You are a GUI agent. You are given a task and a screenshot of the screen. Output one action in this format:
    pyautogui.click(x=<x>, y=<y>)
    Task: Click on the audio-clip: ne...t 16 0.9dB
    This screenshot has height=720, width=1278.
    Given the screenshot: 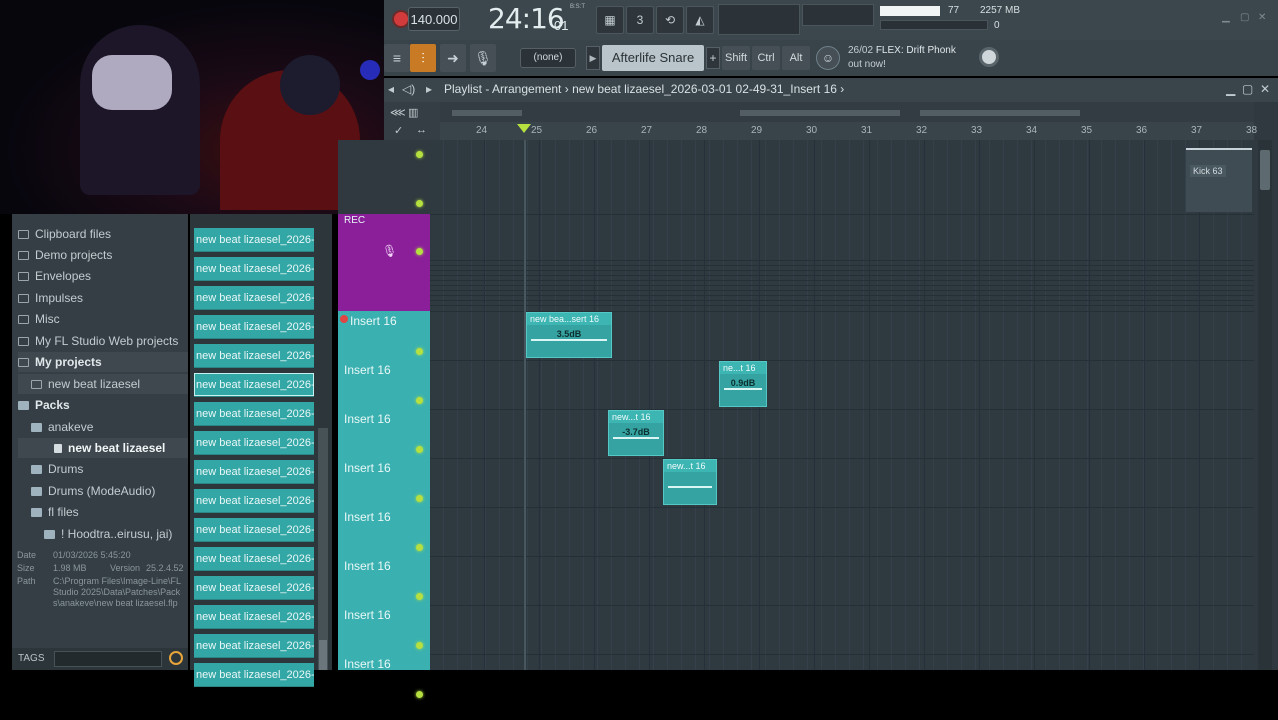 What is the action you would take?
    pyautogui.click(x=743, y=384)
    